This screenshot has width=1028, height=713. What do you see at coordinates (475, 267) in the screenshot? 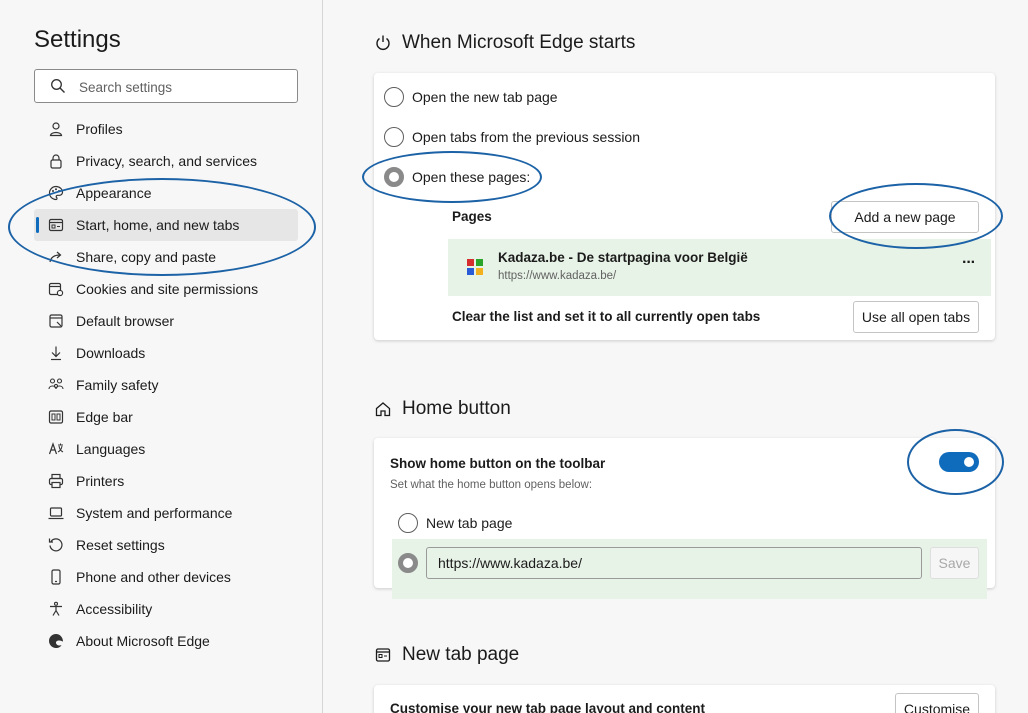
I see `kadaza-favicon-icon` at bounding box center [475, 267].